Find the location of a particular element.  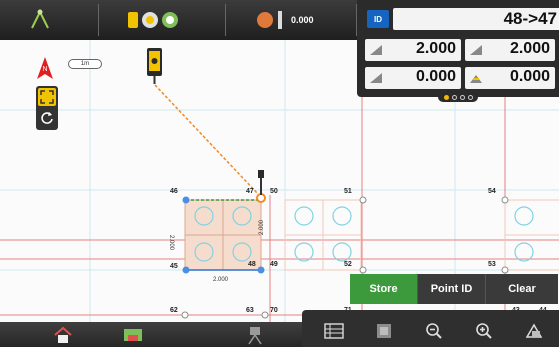

total-station-icon is located at coordinates (255, 335).